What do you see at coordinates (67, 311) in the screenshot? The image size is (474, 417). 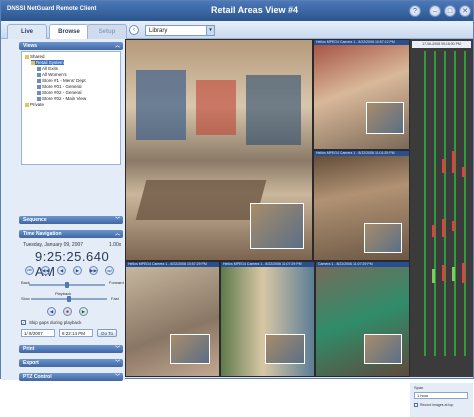 I see `stop-icon: ■` at bounding box center [67, 311].